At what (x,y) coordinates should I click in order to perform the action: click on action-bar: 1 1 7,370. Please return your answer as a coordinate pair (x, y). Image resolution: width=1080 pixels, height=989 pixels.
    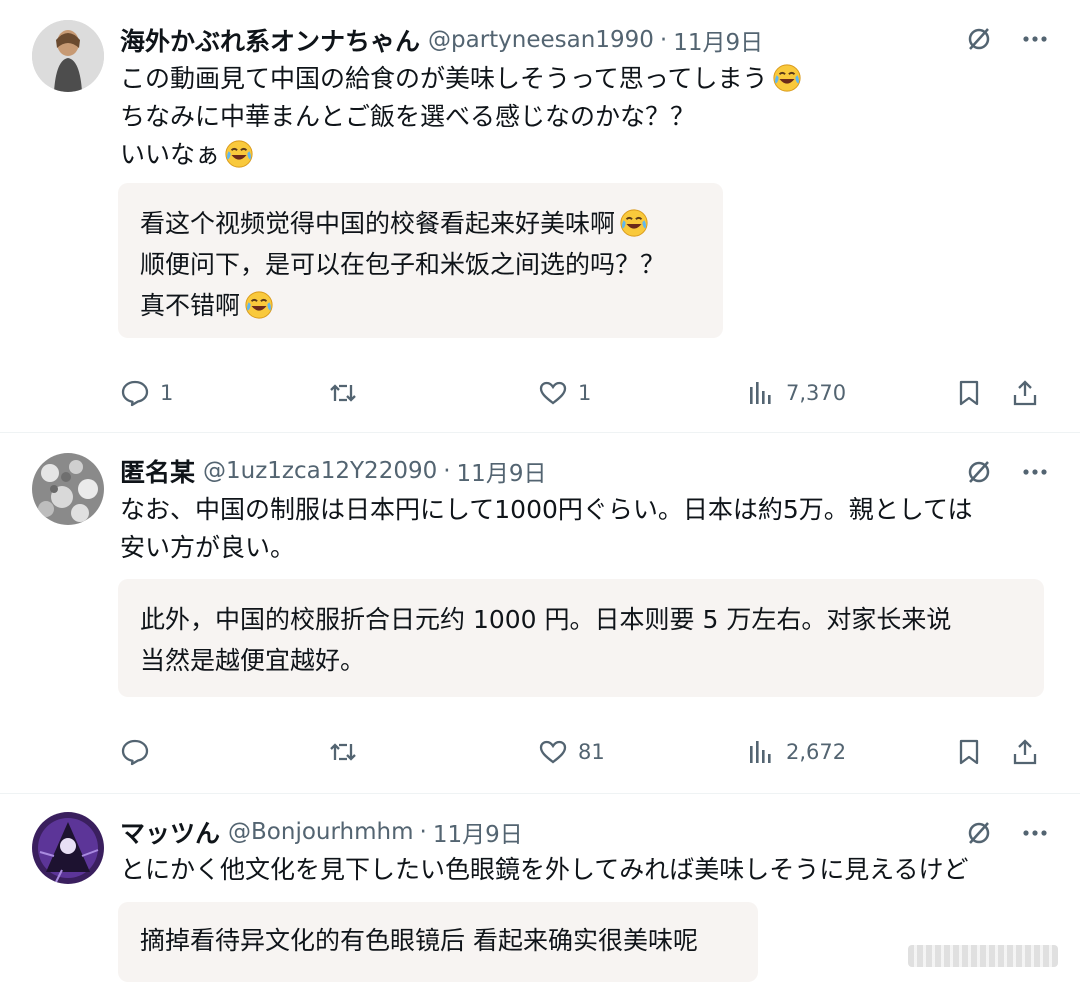
    Looking at the image, I should click on (581, 393).